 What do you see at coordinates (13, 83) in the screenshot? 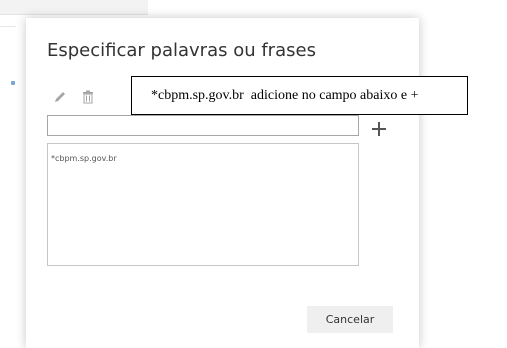
I see `background-marker` at bounding box center [13, 83].